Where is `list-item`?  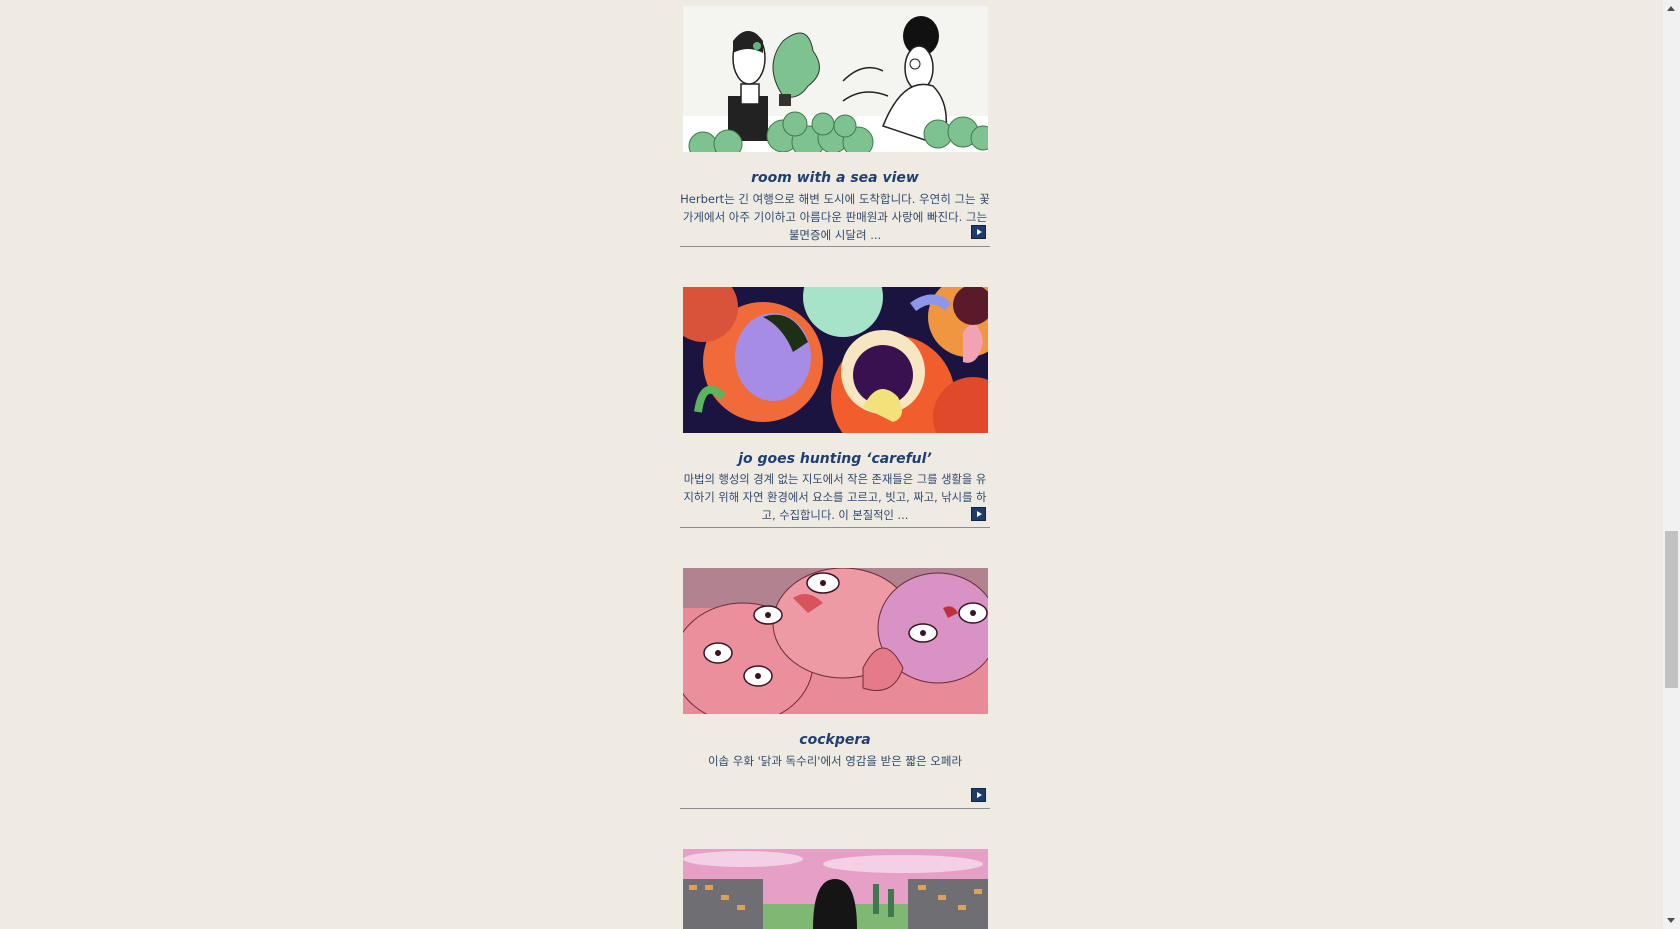
list-item is located at coordinates (835, 889).